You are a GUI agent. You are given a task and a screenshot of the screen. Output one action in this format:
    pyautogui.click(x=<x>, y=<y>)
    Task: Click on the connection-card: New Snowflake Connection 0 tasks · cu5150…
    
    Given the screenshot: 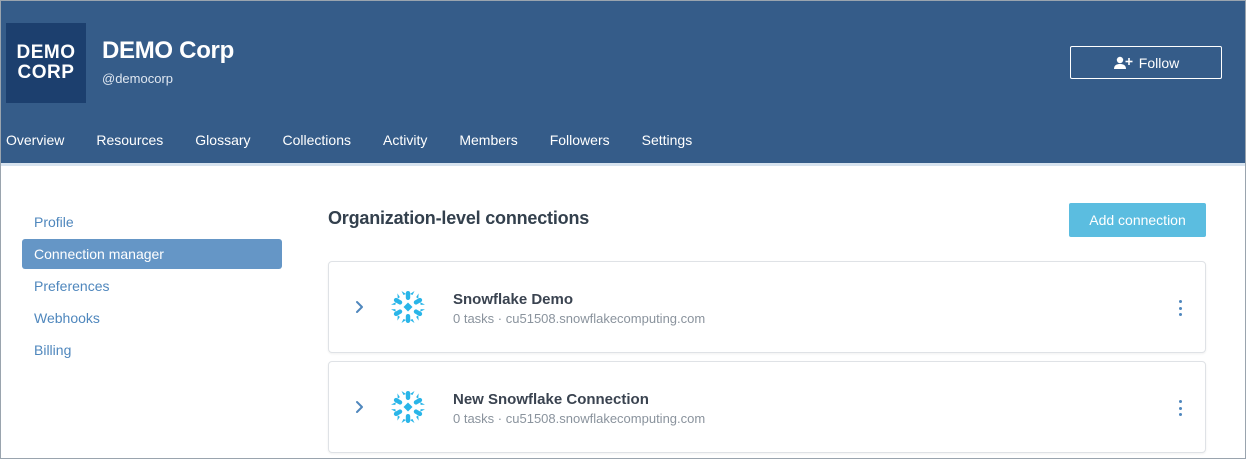 What is the action you would take?
    pyautogui.click(x=767, y=407)
    